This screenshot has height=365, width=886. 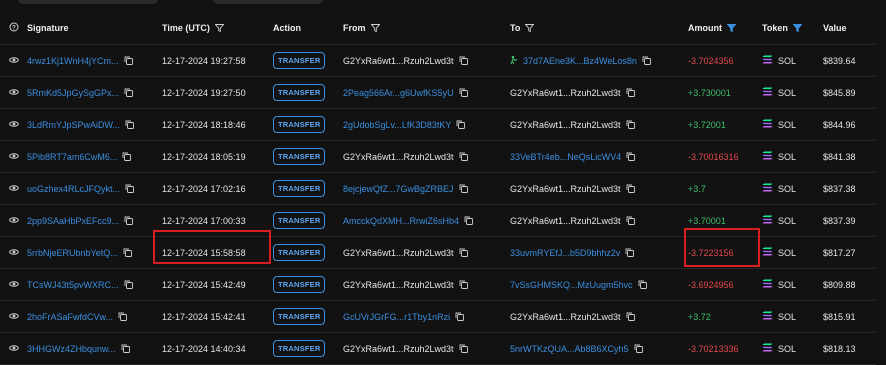 What do you see at coordinates (401, 221) in the screenshot?
I see `from-address: AmcckQdXMH...RrwiZ6sHb4` at bounding box center [401, 221].